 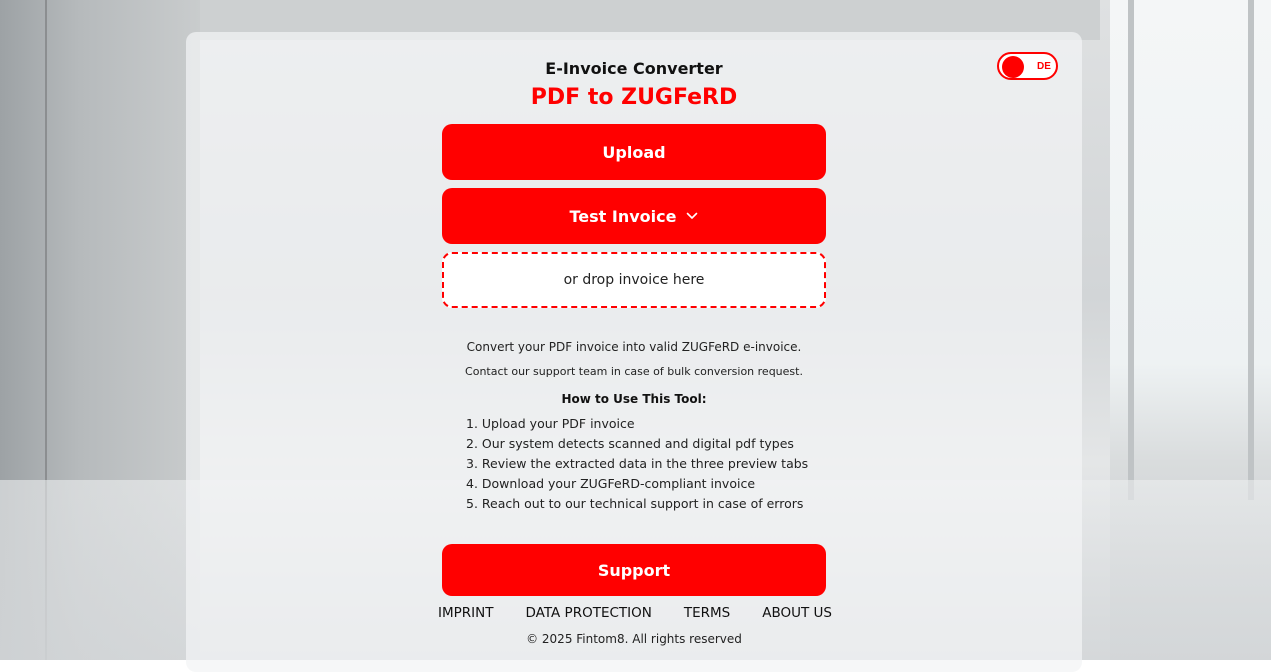 I want to click on copyright-text: © 2025 Fintom8. All rights reserved, so click(x=634, y=639).